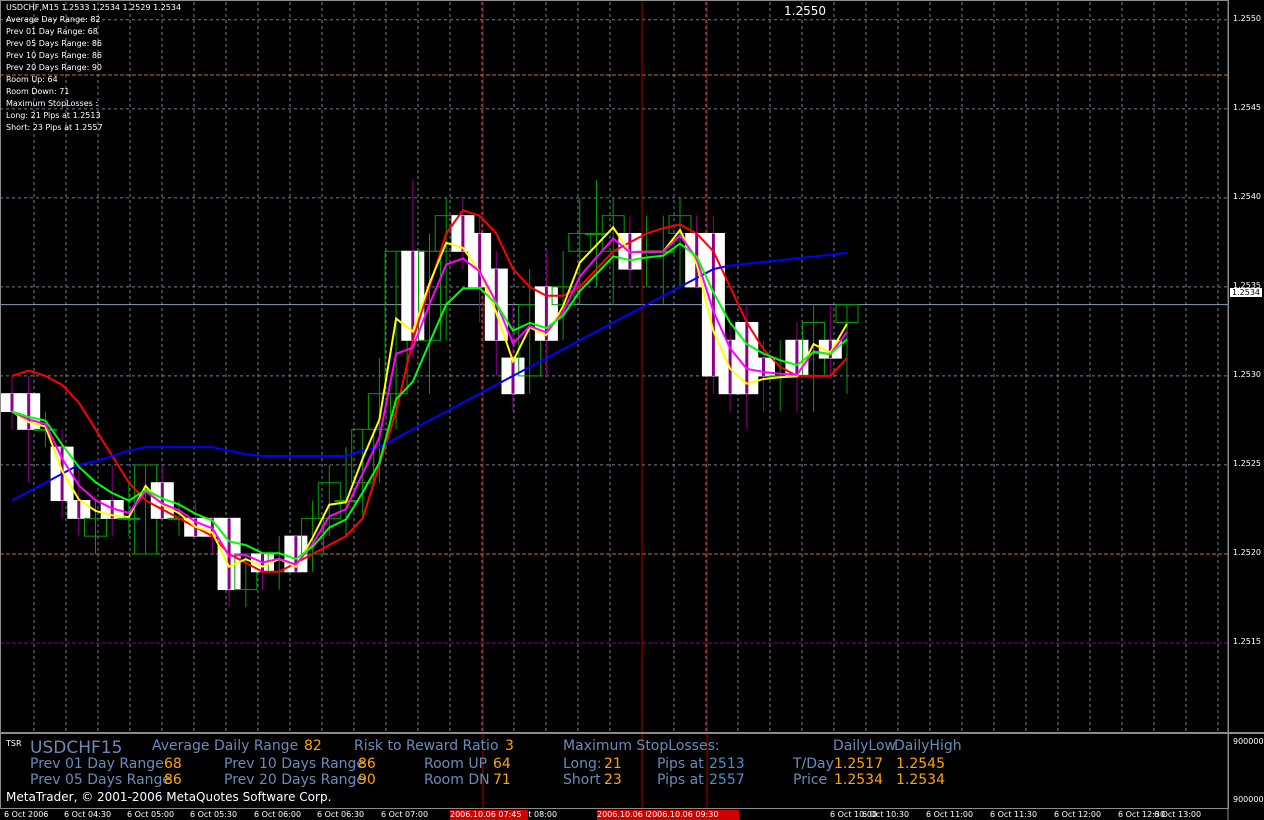 This screenshot has height=820, width=1264. Describe the element at coordinates (622, 815) in the screenshot. I see `crosshair-time-label: 2006.10.06 09:00` at that location.